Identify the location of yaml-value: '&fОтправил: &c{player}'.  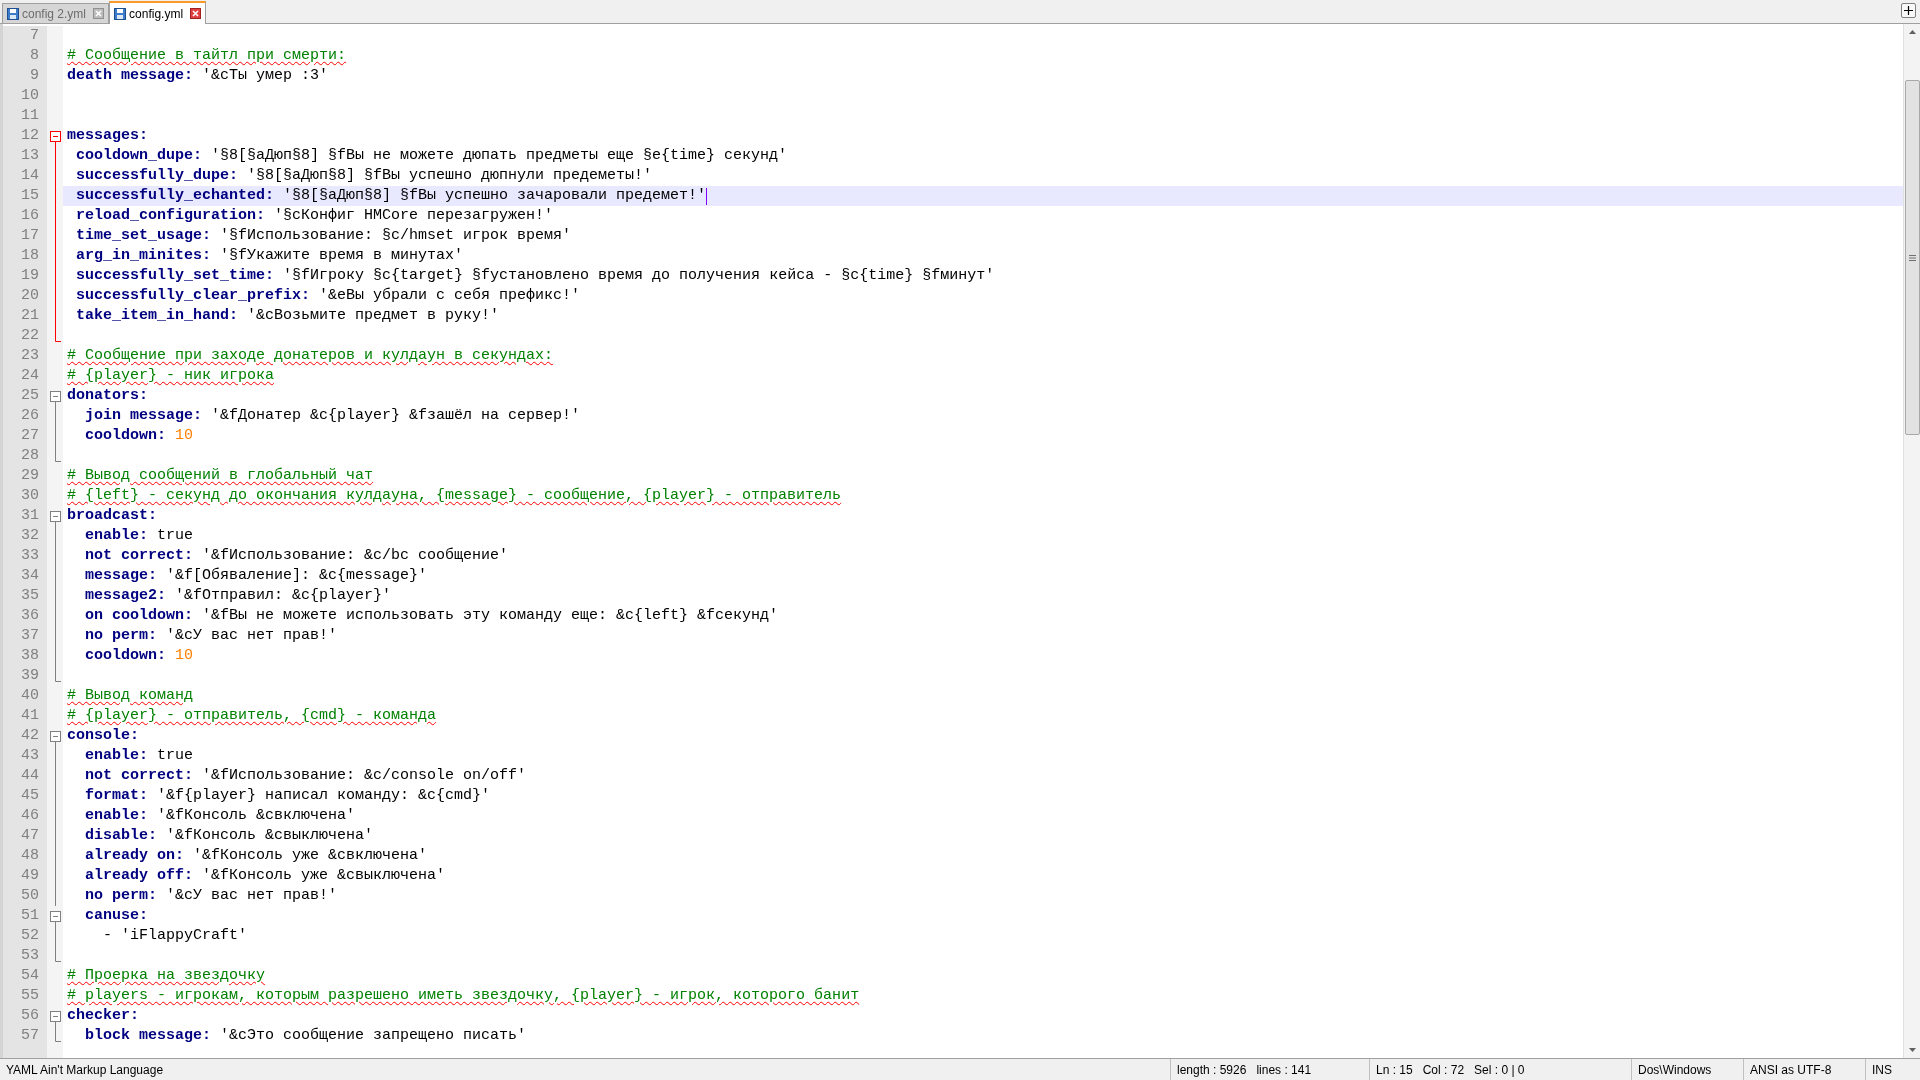
(283, 595).